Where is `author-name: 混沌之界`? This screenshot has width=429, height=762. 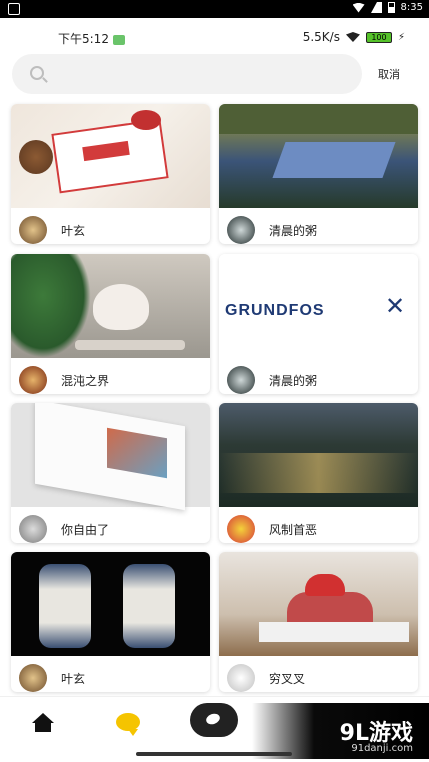
author-name: 混沌之界 is located at coordinates (85, 381).